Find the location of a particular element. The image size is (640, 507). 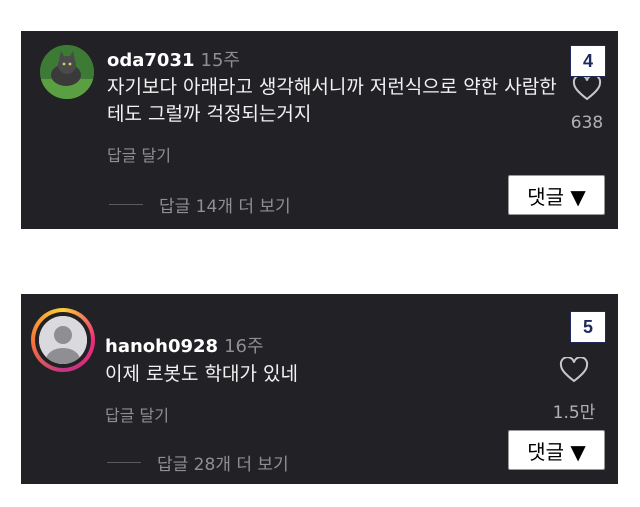

number-badge: 4 is located at coordinates (588, 61).